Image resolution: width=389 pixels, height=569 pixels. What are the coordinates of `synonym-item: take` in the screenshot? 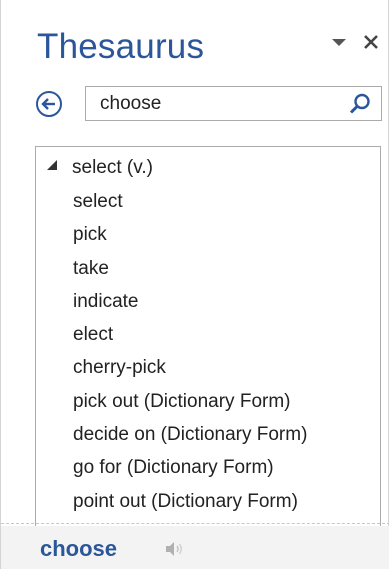 It's located at (171, 271).